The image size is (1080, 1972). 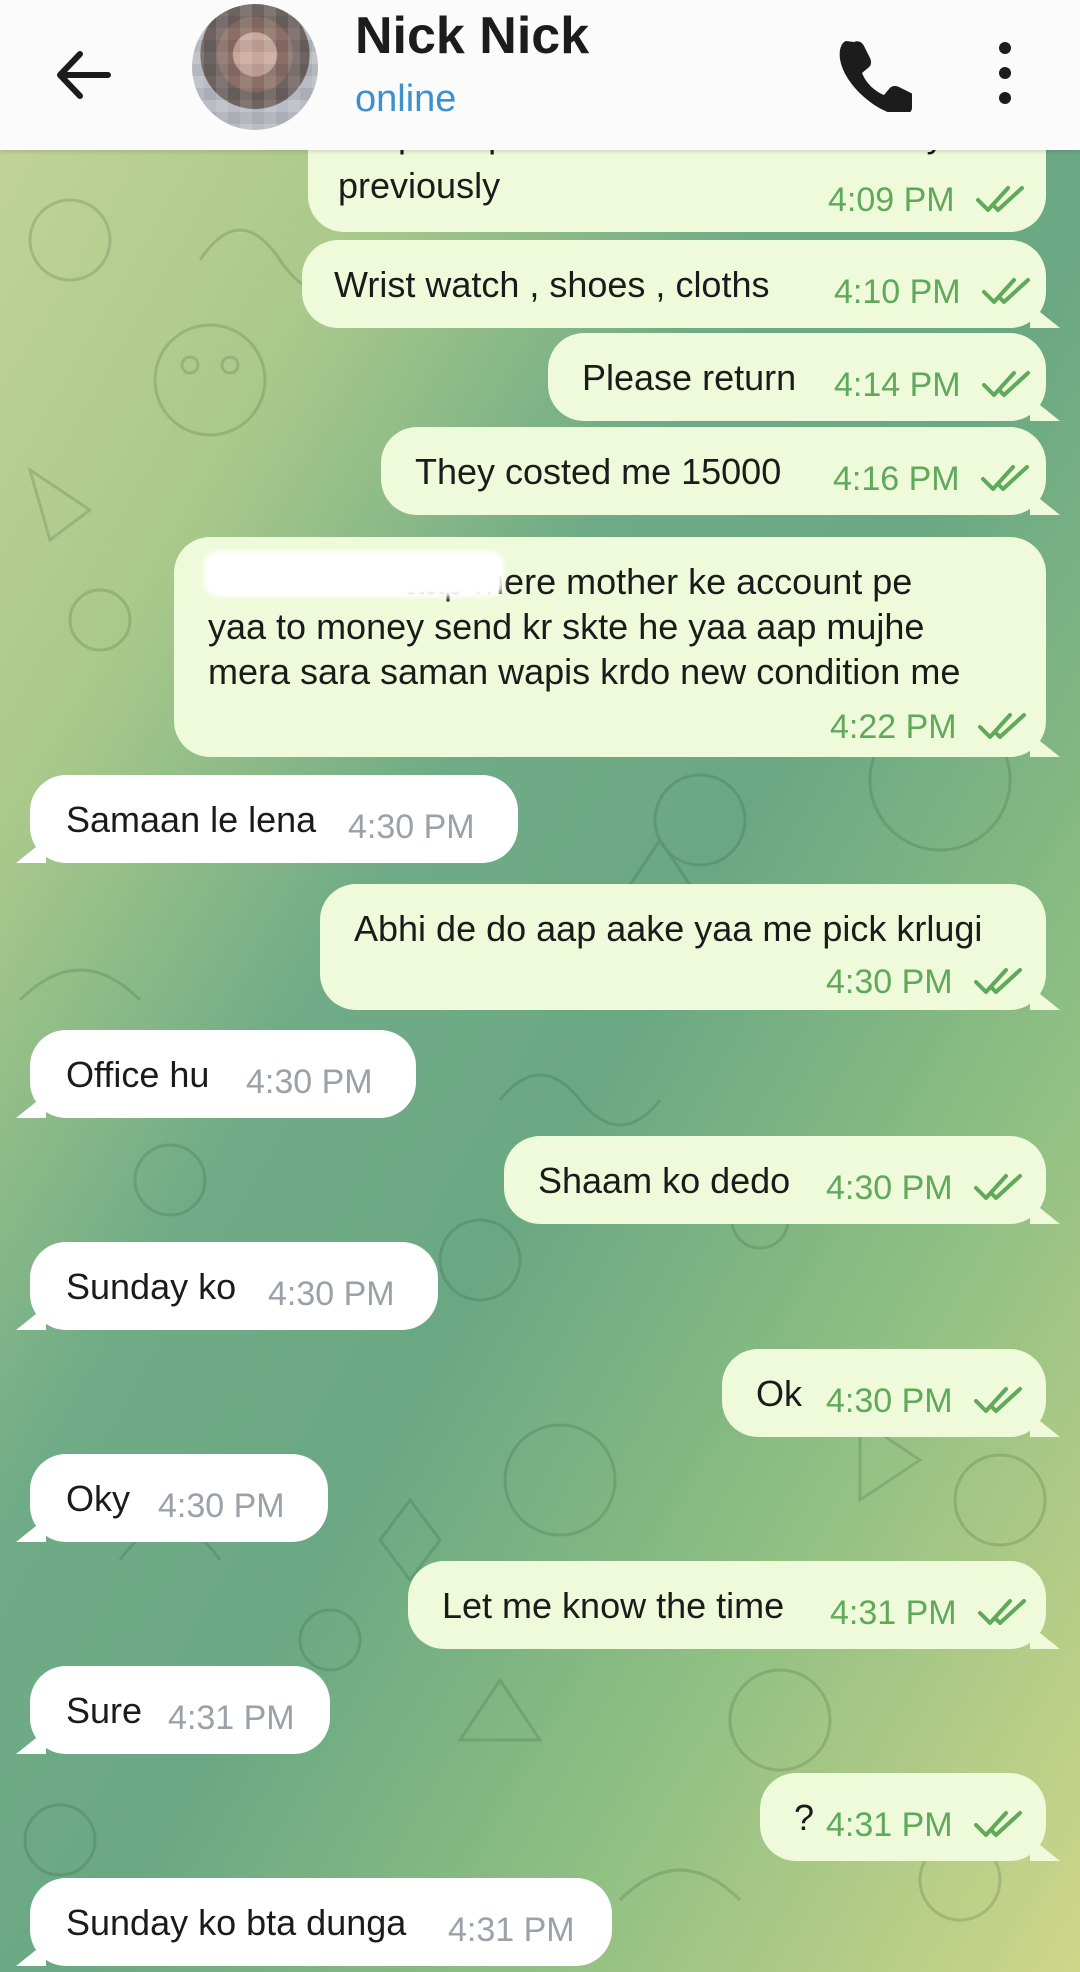 What do you see at coordinates (419, 185) in the screenshot?
I see `message-text: previously` at bounding box center [419, 185].